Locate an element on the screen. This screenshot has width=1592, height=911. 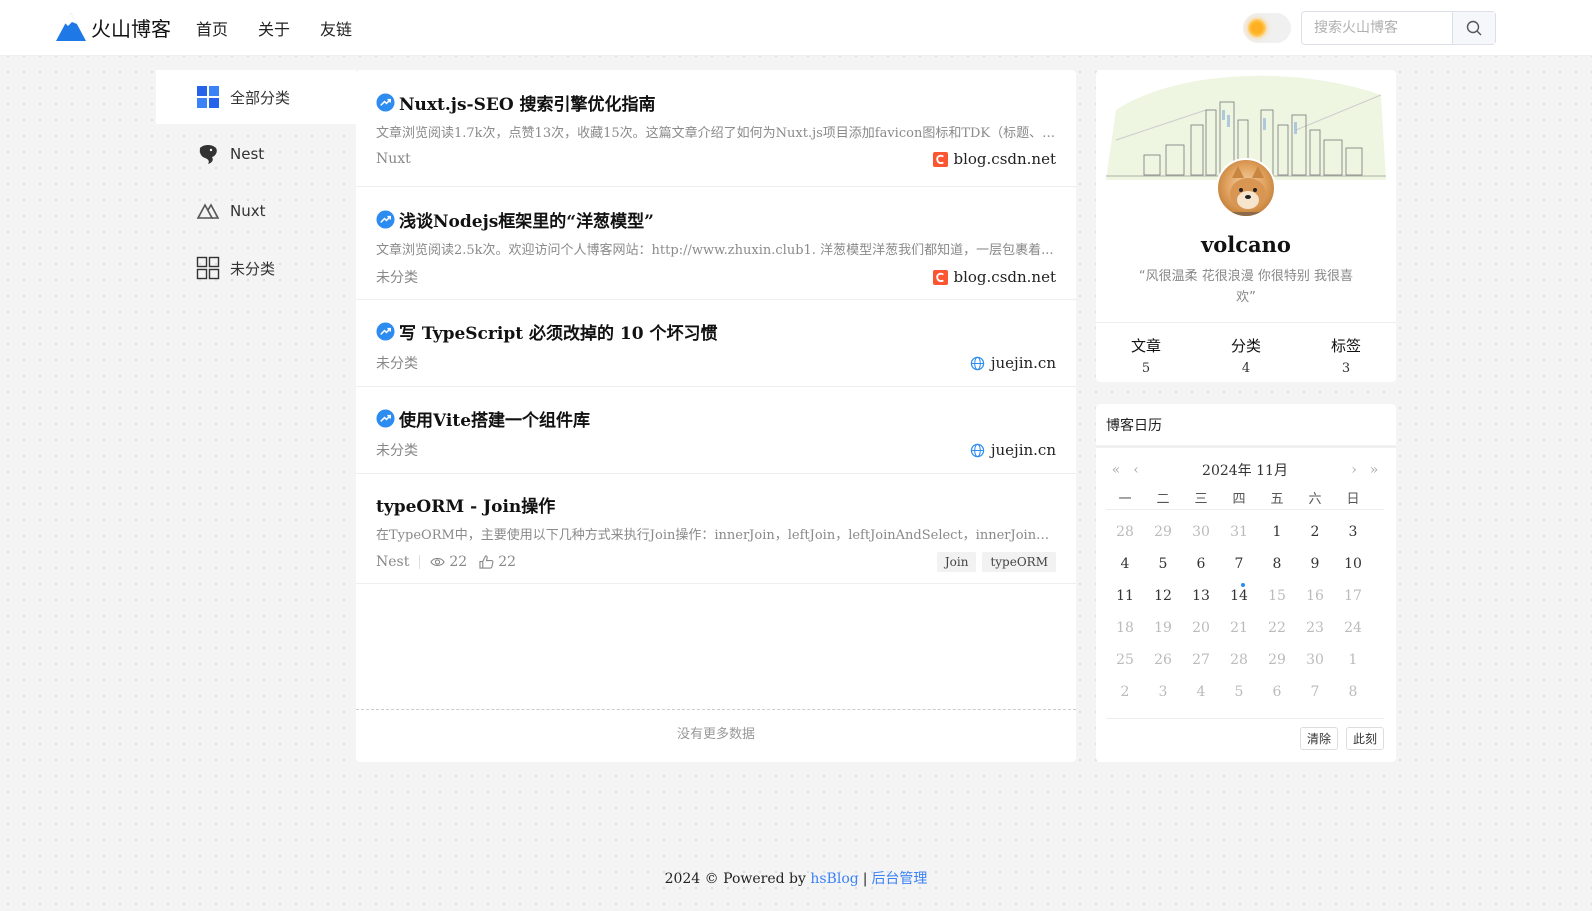
calendar-day: 17 is located at coordinates (1353, 596).